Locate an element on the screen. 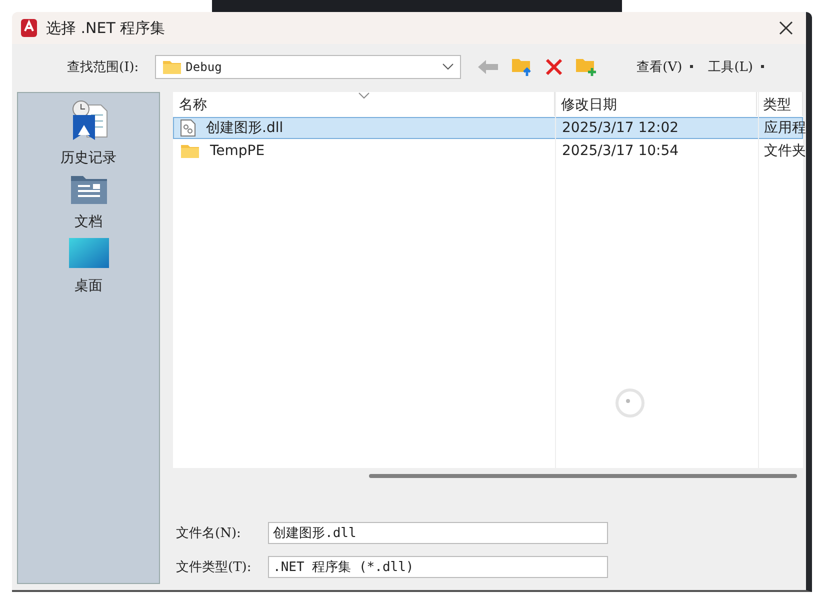 This screenshot has height=600, width=836. file-icon is located at coordinates (188, 128).